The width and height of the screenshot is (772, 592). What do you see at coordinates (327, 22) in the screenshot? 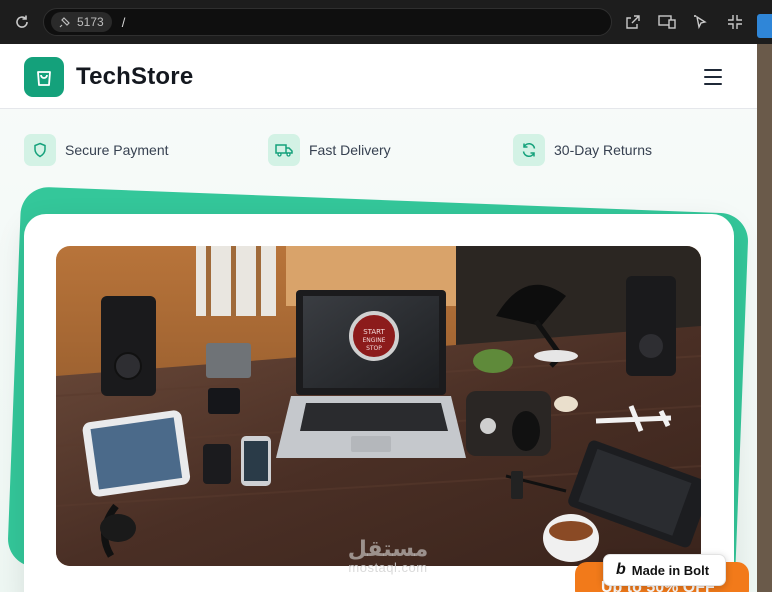
I see `address-bar: 5173 /` at bounding box center [327, 22].